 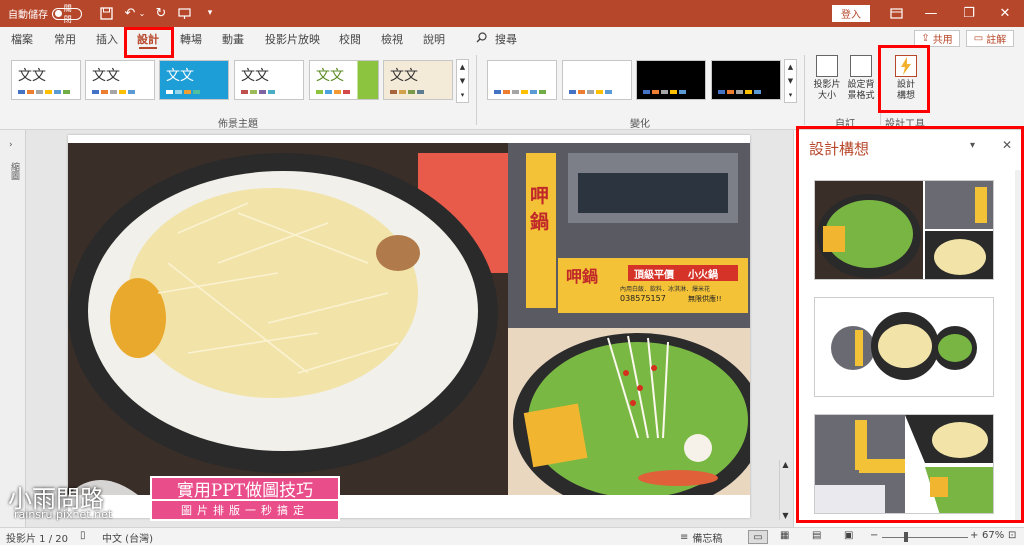 What do you see at coordinates (11, 145) in the screenshot?
I see `expand-thumbnails-icon: ›` at bounding box center [11, 145].